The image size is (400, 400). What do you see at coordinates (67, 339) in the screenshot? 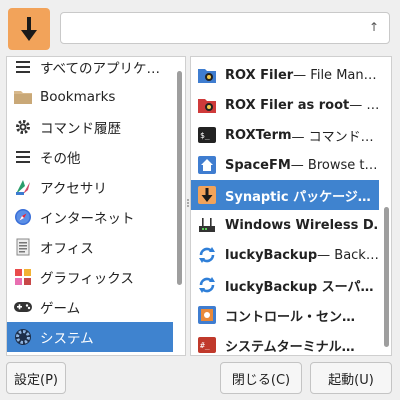
I see `category-label: システム` at bounding box center [67, 339].